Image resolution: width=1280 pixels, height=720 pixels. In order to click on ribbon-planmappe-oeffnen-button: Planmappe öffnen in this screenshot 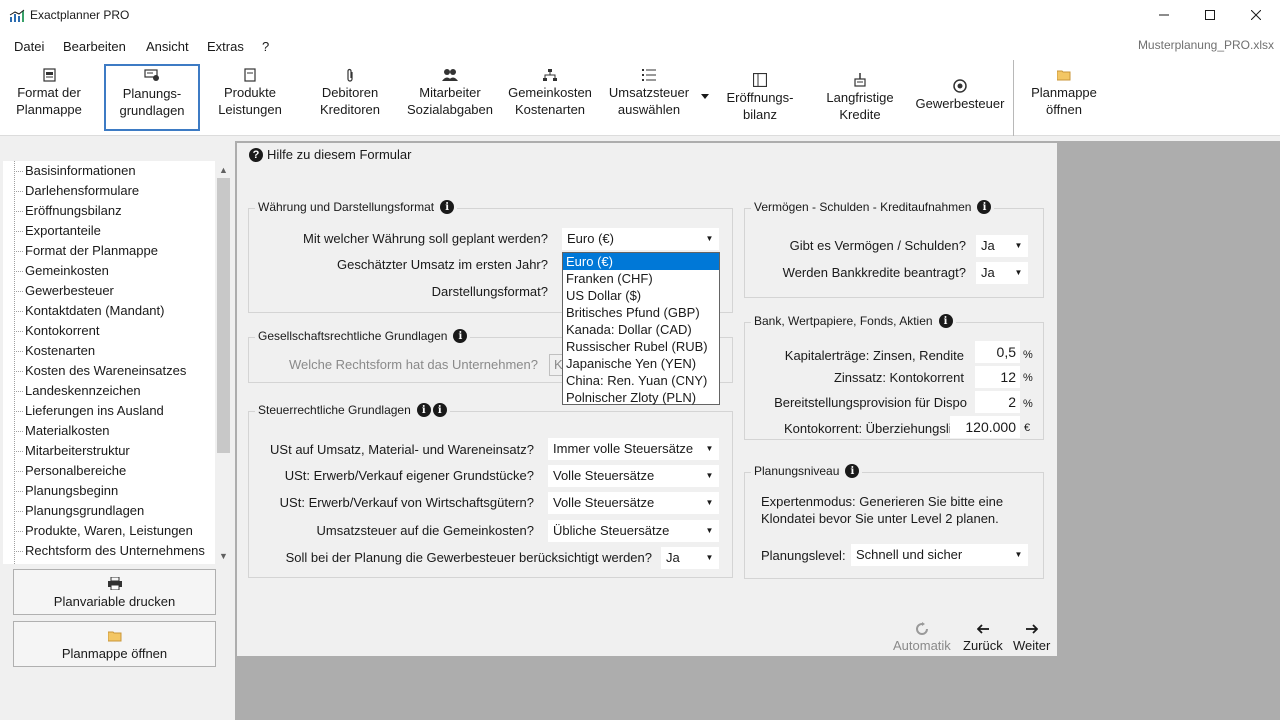, I will do `click(1064, 98)`.